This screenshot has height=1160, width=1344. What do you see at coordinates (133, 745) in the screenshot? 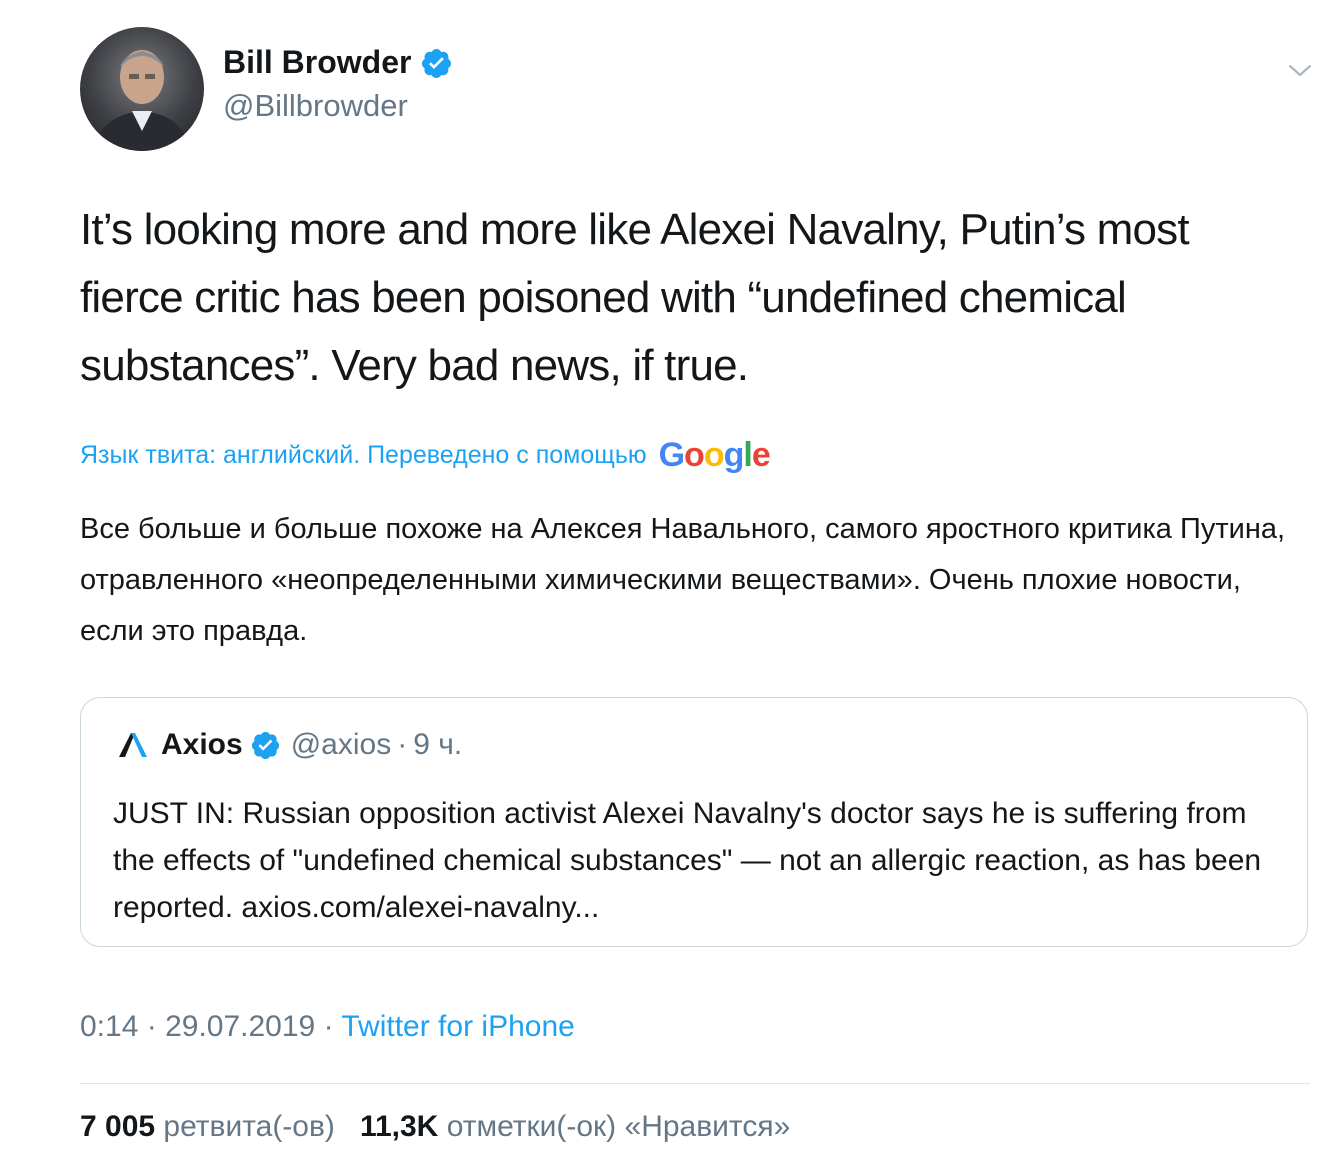
I see `axios-logo-icon` at bounding box center [133, 745].